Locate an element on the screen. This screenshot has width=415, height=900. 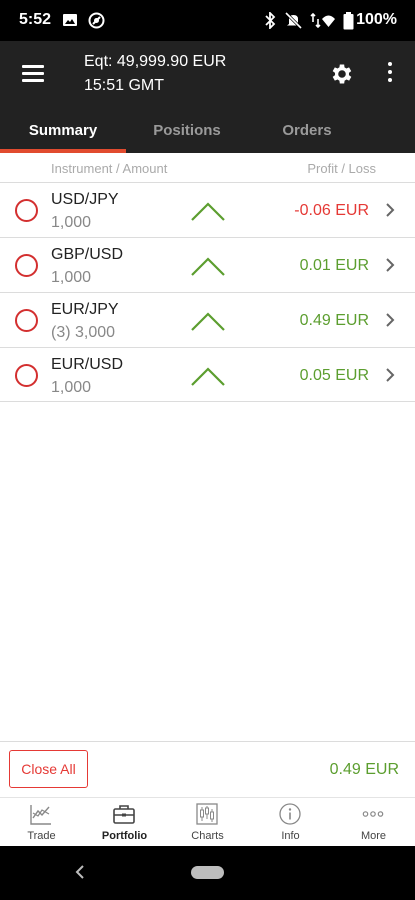
column-header-instrument: Instrument / Amount is located at coordinates (109, 168).